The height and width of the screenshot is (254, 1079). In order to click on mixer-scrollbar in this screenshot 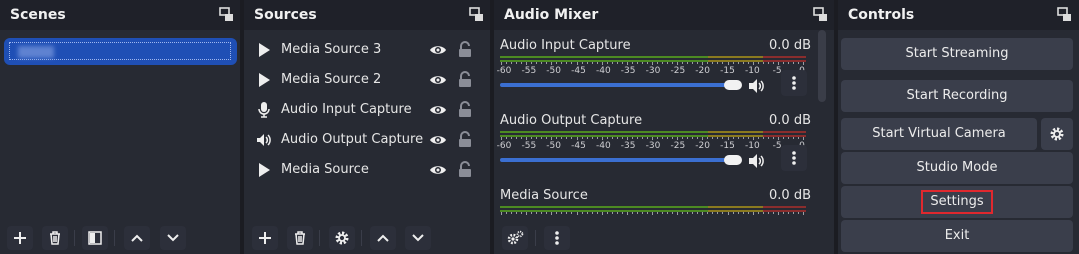, I will do `click(822, 66)`.